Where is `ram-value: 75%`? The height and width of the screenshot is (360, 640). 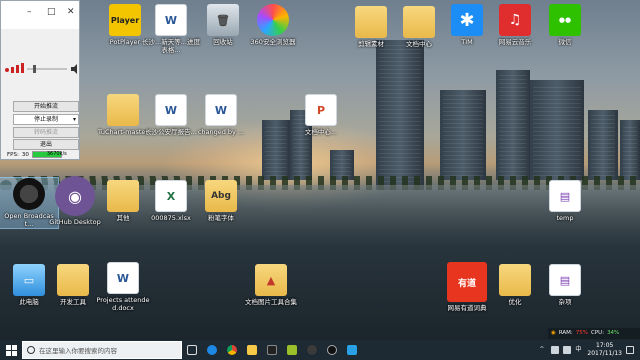
ram-value: 75% is located at coordinates (582, 333).